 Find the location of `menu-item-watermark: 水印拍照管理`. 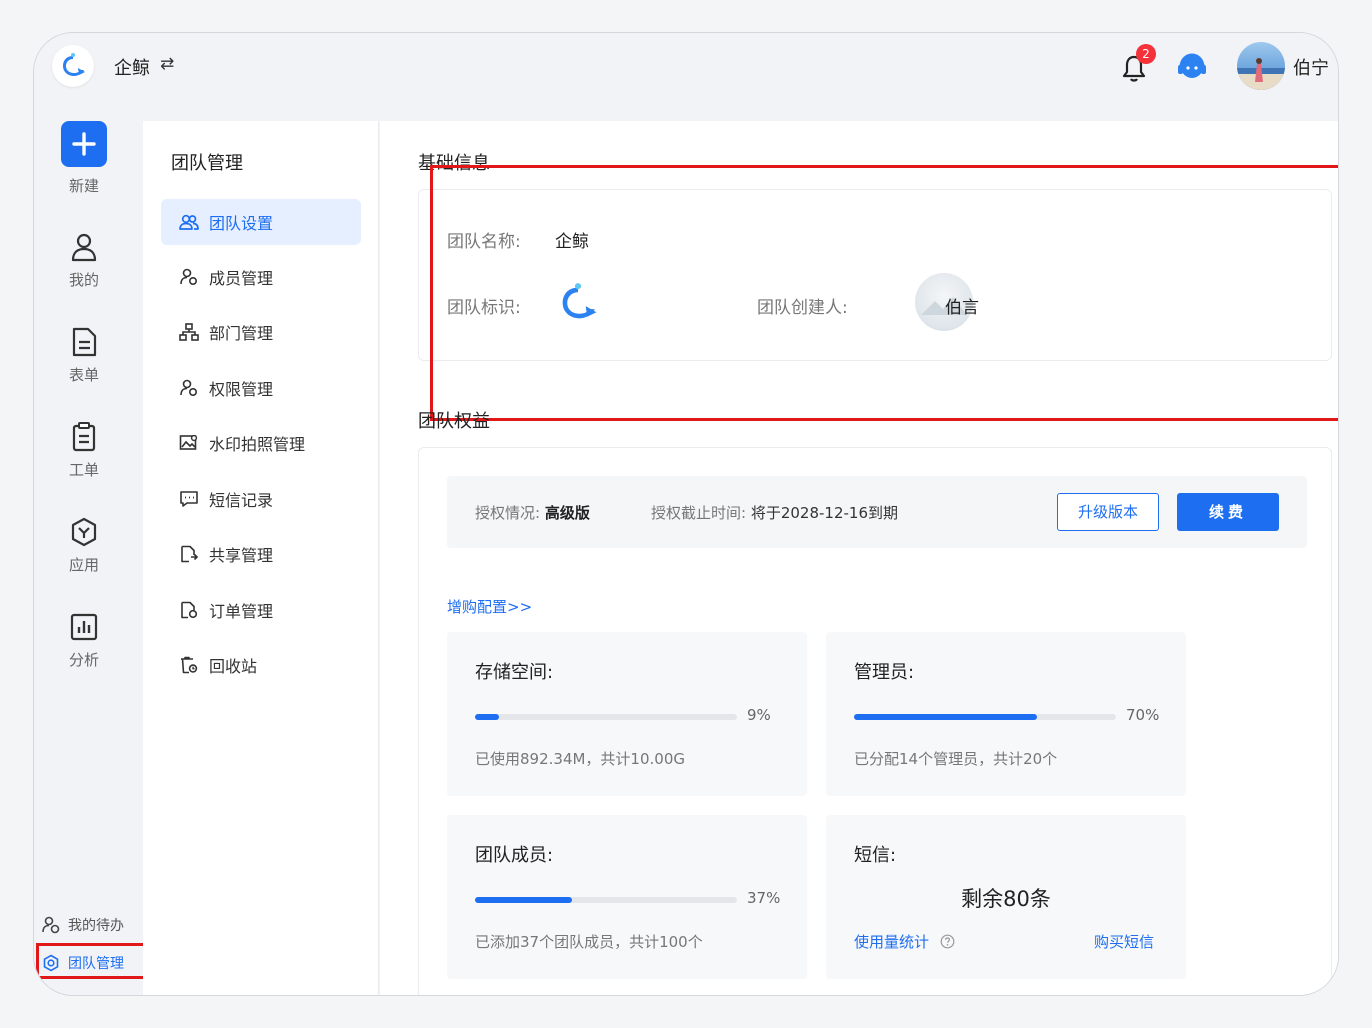

menu-item-watermark: 水印拍照管理 is located at coordinates (261, 443).